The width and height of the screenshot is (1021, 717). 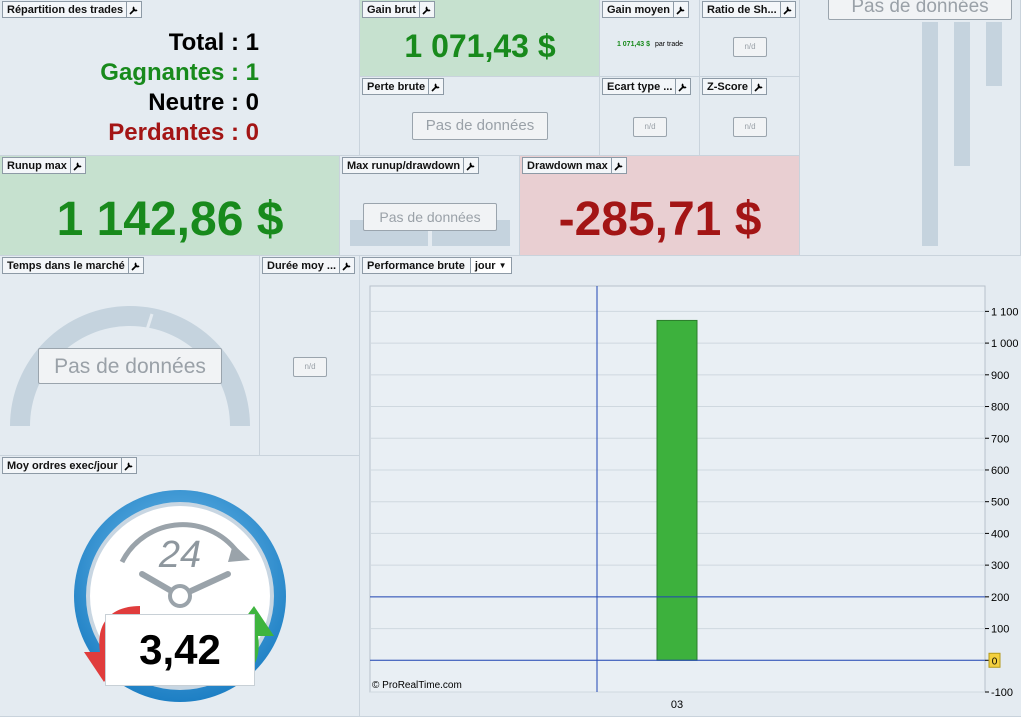 I want to click on temps-marche-no-data: Pas de données, so click(x=130, y=366).